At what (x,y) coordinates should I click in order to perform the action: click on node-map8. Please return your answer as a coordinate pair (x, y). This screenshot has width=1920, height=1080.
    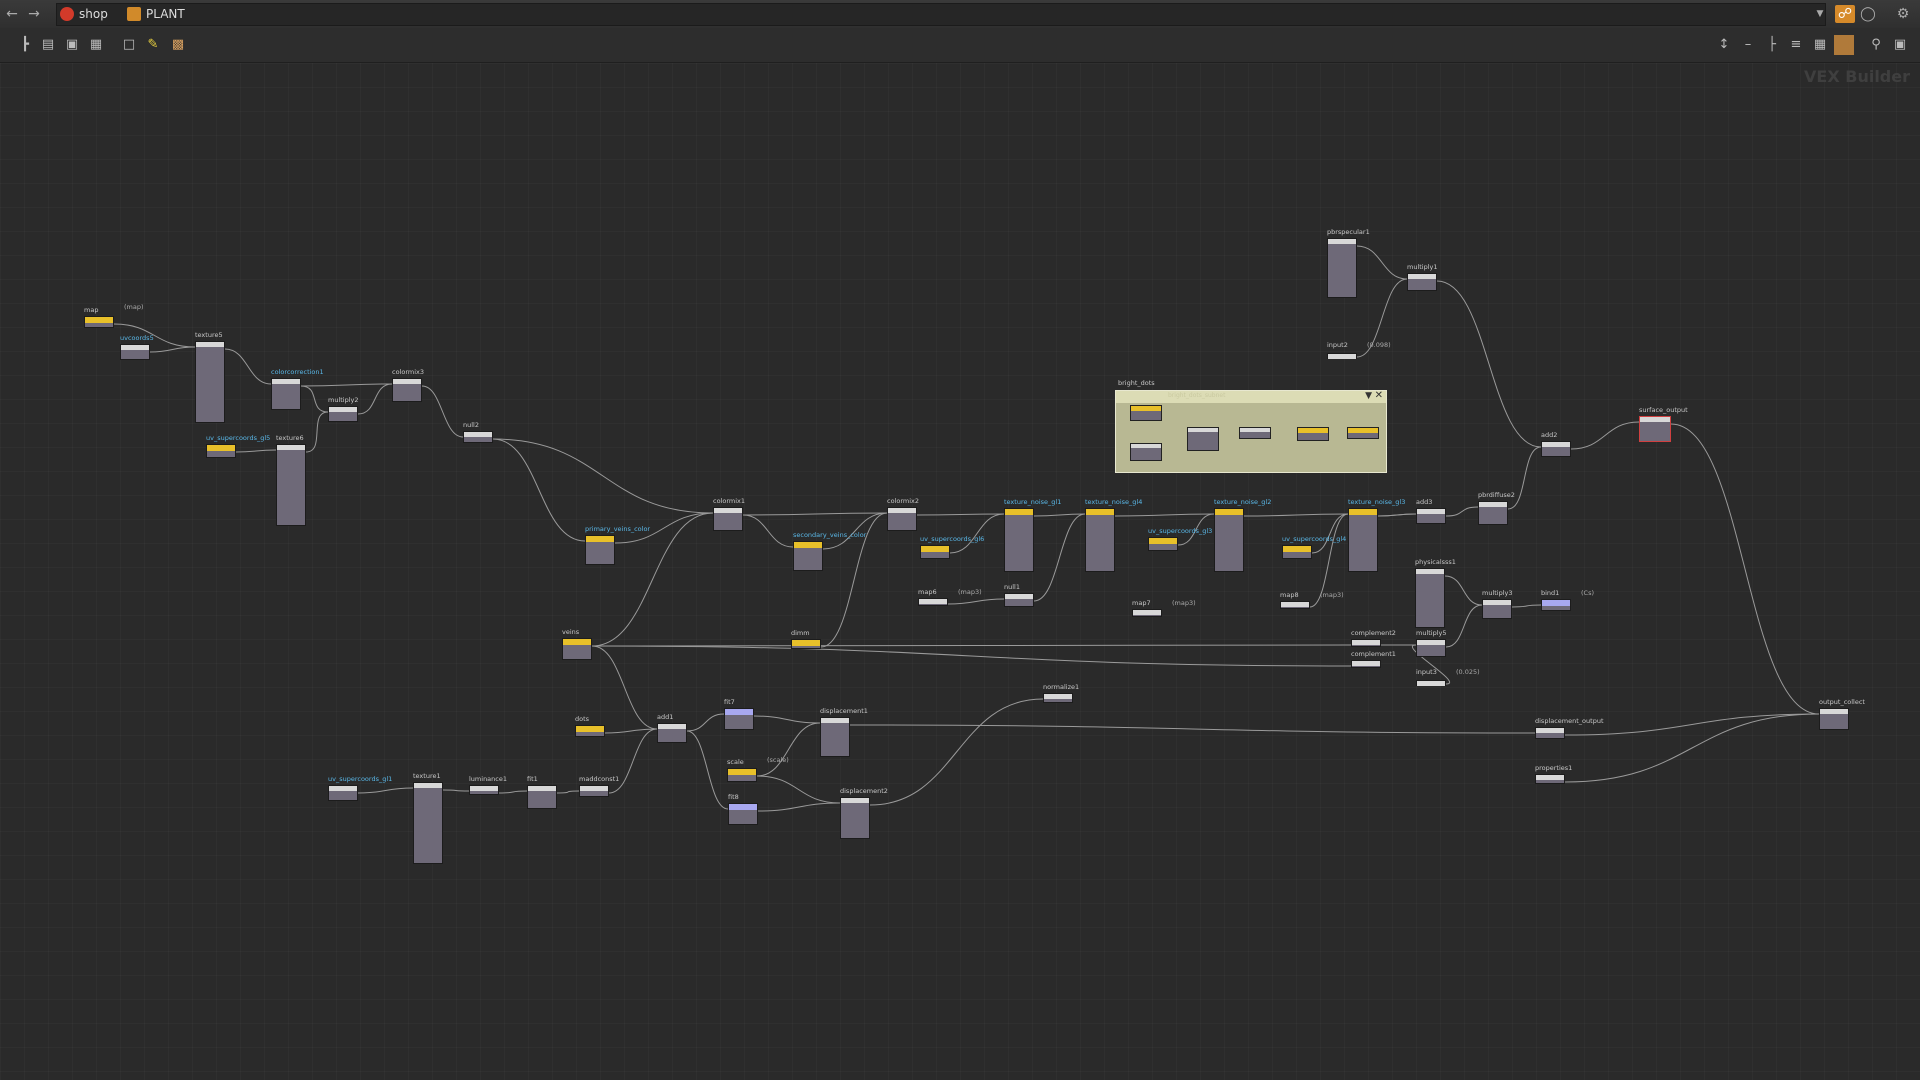
    Looking at the image, I should click on (1295, 605).